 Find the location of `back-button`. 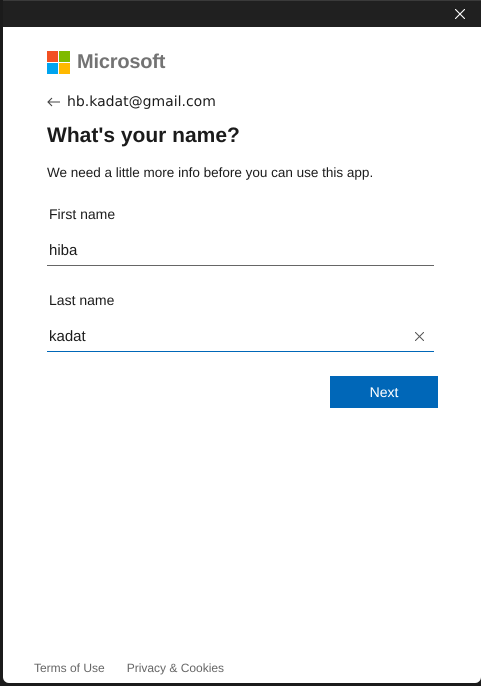

back-button is located at coordinates (53, 102).